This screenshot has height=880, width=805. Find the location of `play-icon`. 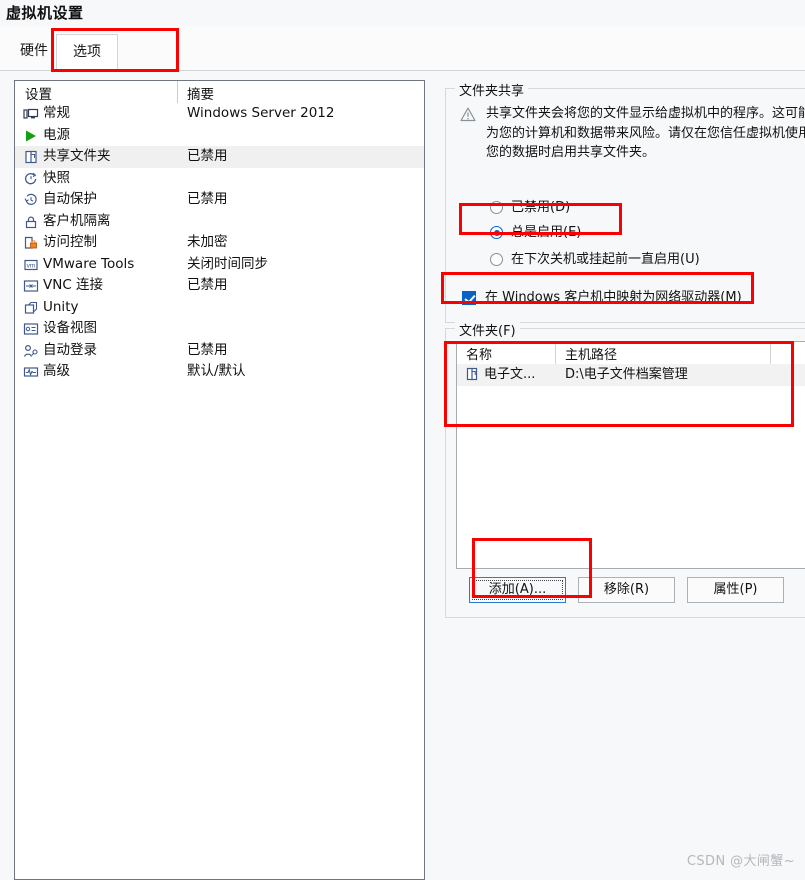

play-icon is located at coordinates (31, 136).